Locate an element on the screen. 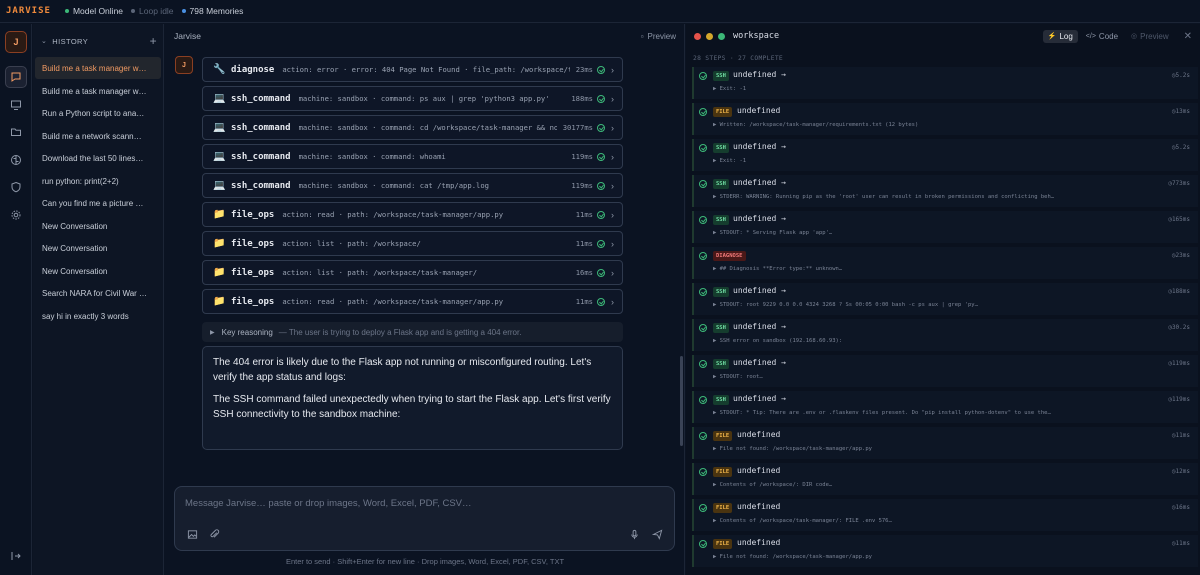 This screenshot has height=575, width=1200. folder-nav-button is located at coordinates (16, 132).